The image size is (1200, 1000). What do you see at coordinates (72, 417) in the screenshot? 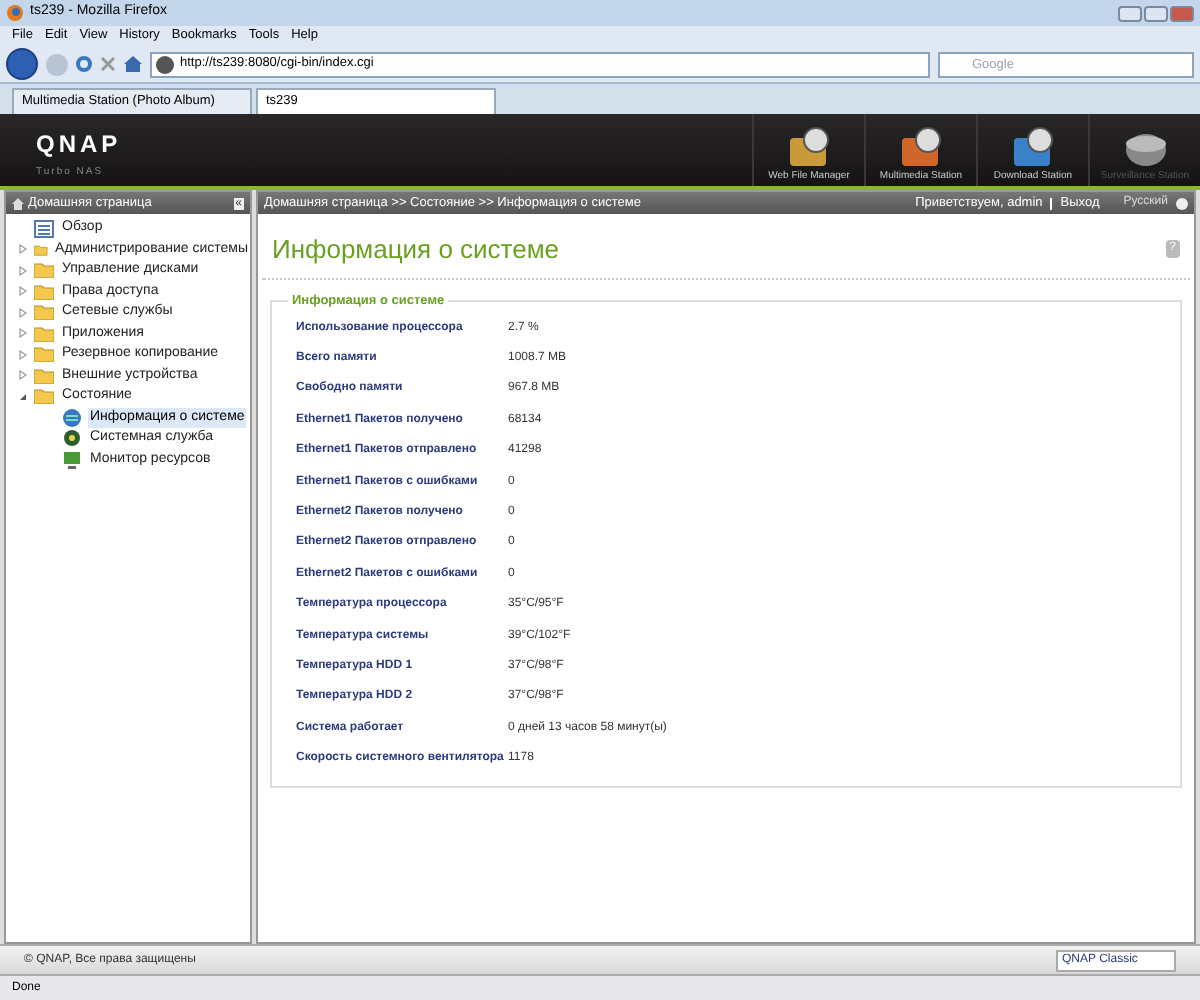
I see `globe-icon` at bounding box center [72, 417].